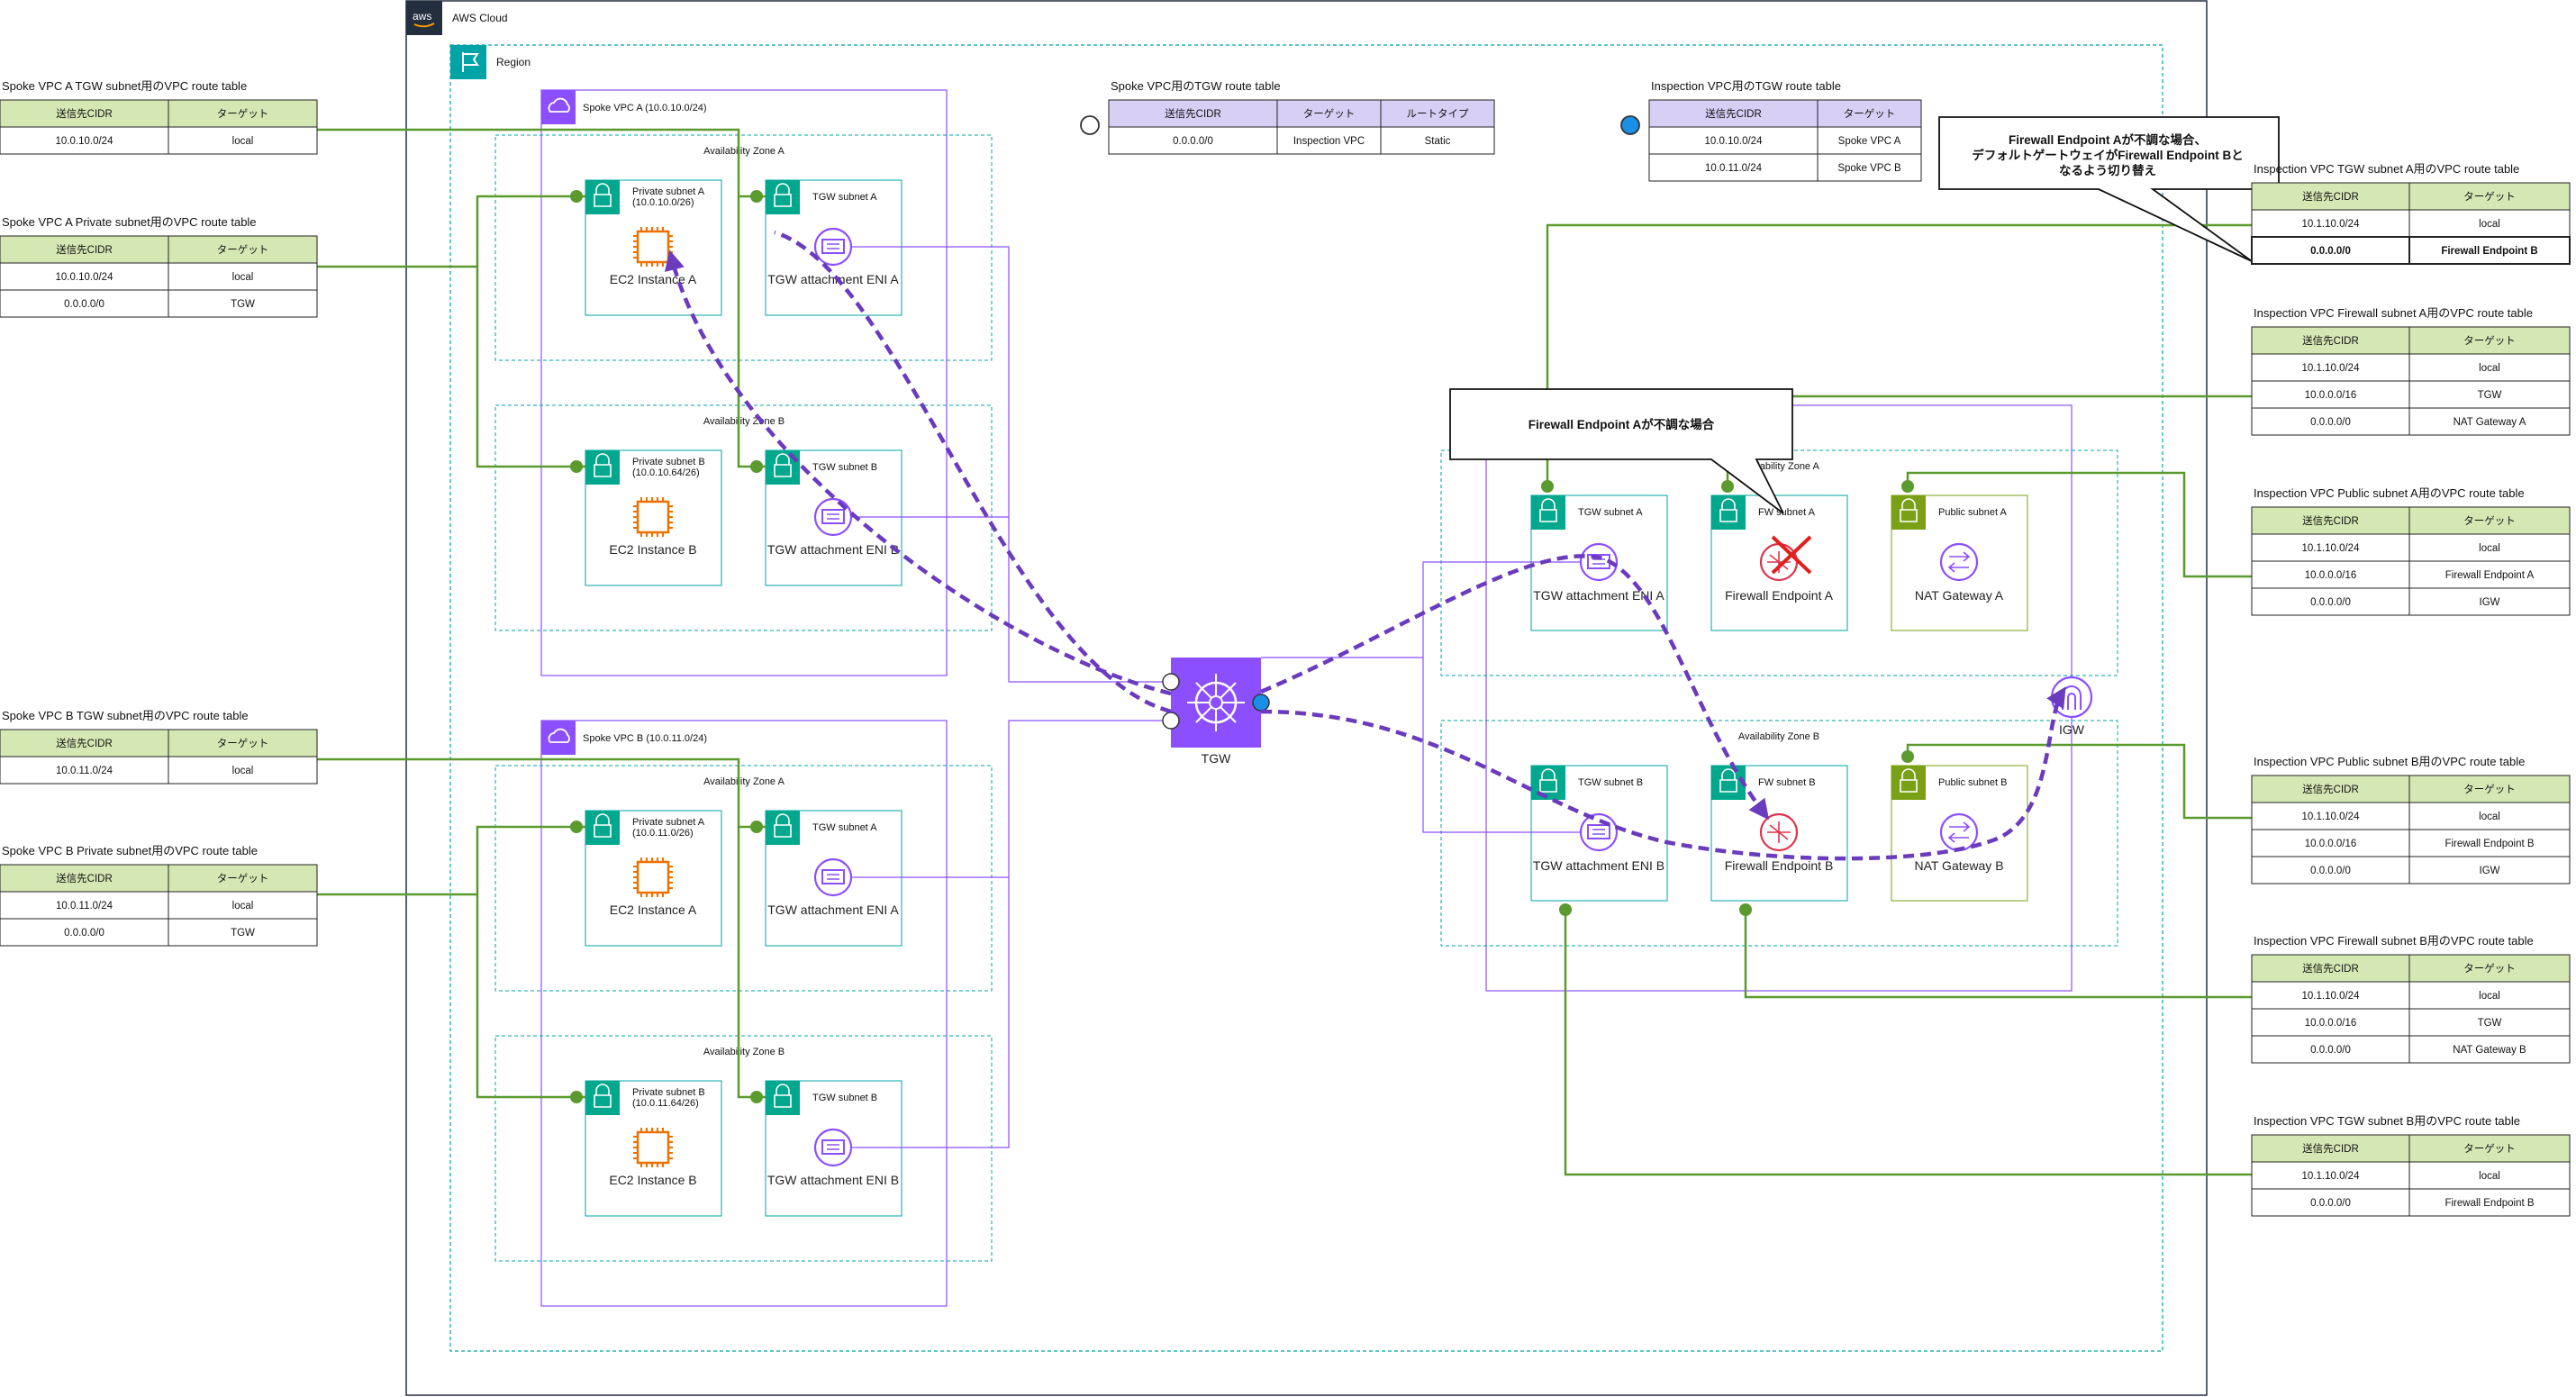  What do you see at coordinates (422, 16) in the screenshot?
I see `aws-logo-text: aws` at bounding box center [422, 16].